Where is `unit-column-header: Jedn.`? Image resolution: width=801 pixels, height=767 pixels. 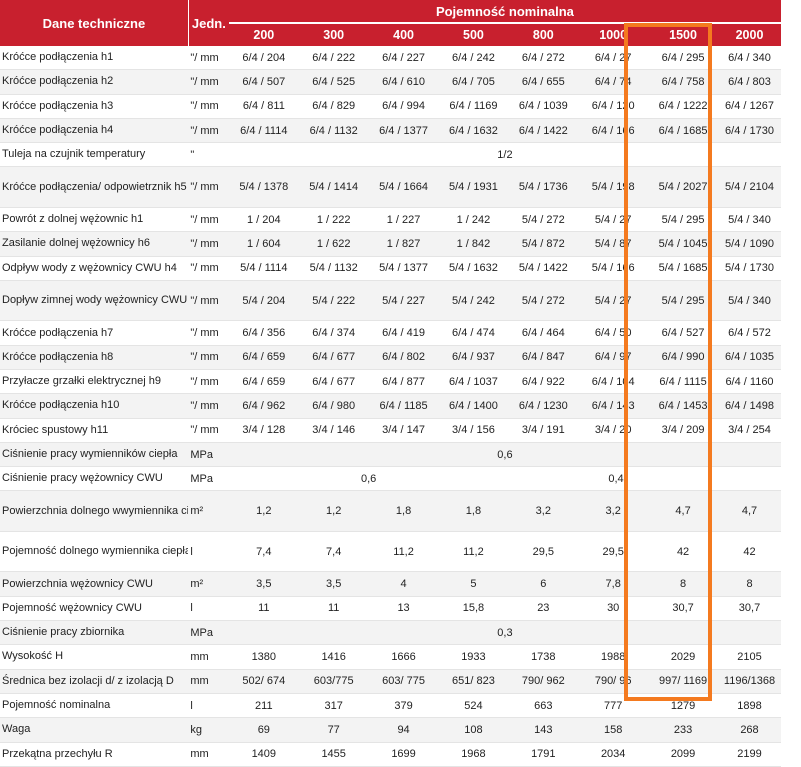 unit-column-header: Jedn. is located at coordinates (208, 23).